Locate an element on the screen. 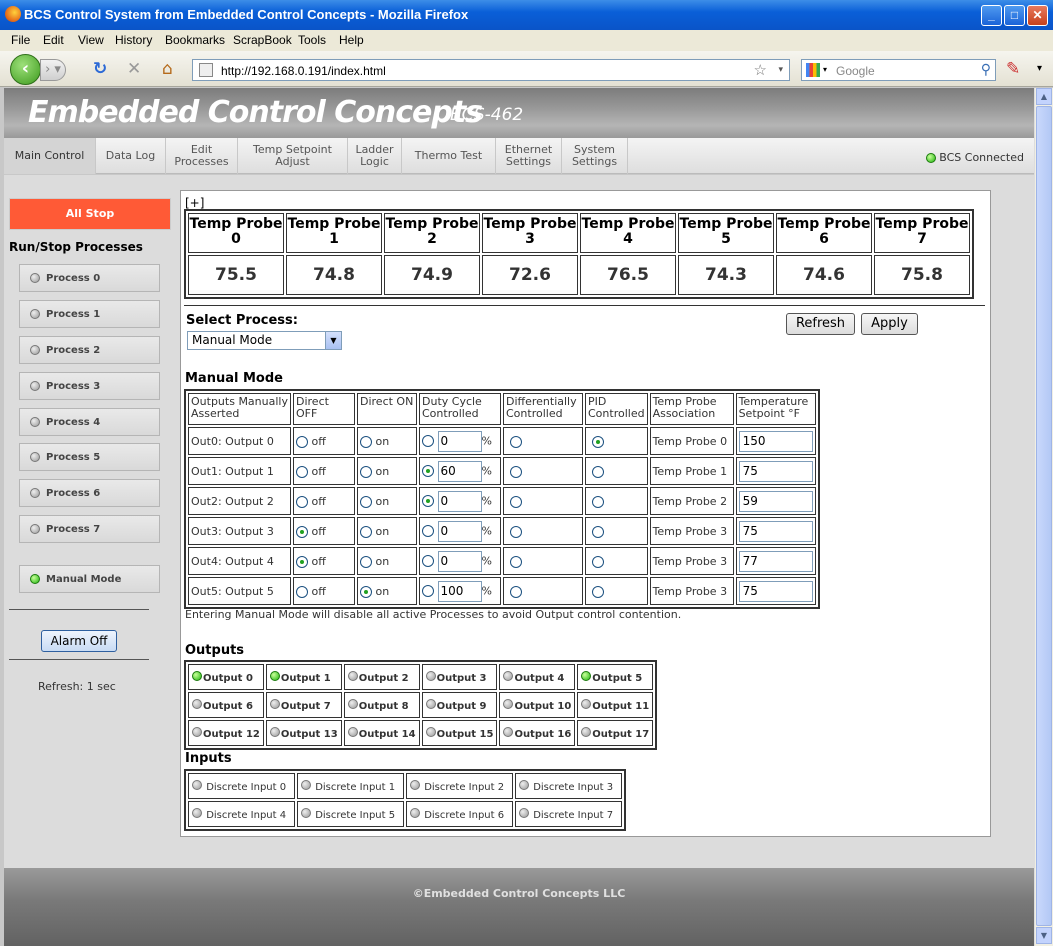  url-dropdown-icon: ▾ is located at coordinates (780, 69).